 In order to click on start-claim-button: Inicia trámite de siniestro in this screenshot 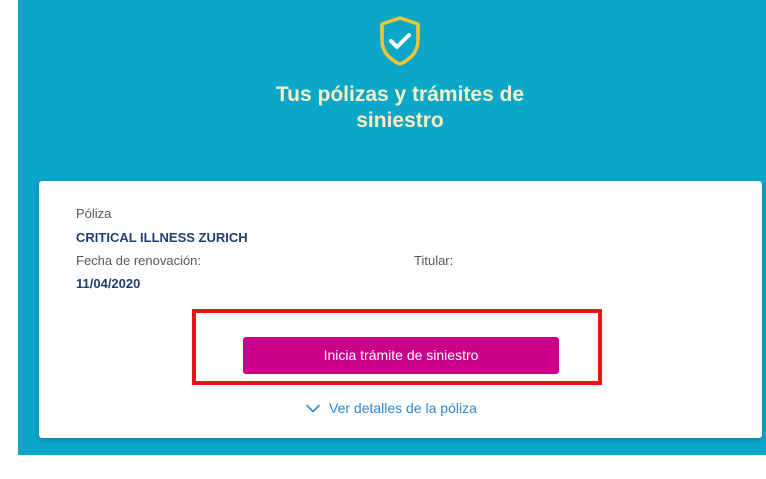, I will do `click(401, 355)`.